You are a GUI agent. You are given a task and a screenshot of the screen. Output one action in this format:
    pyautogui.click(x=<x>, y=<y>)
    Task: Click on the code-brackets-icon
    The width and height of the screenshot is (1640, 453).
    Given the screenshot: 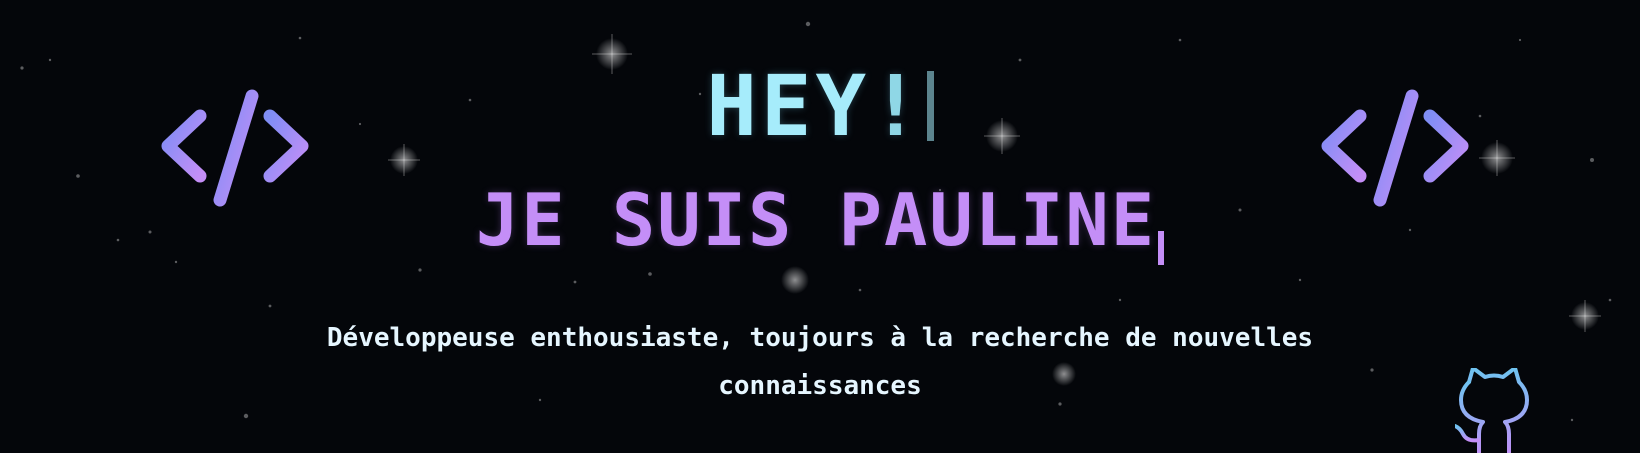 What is the action you would take?
    pyautogui.click(x=1395, y=148)
    